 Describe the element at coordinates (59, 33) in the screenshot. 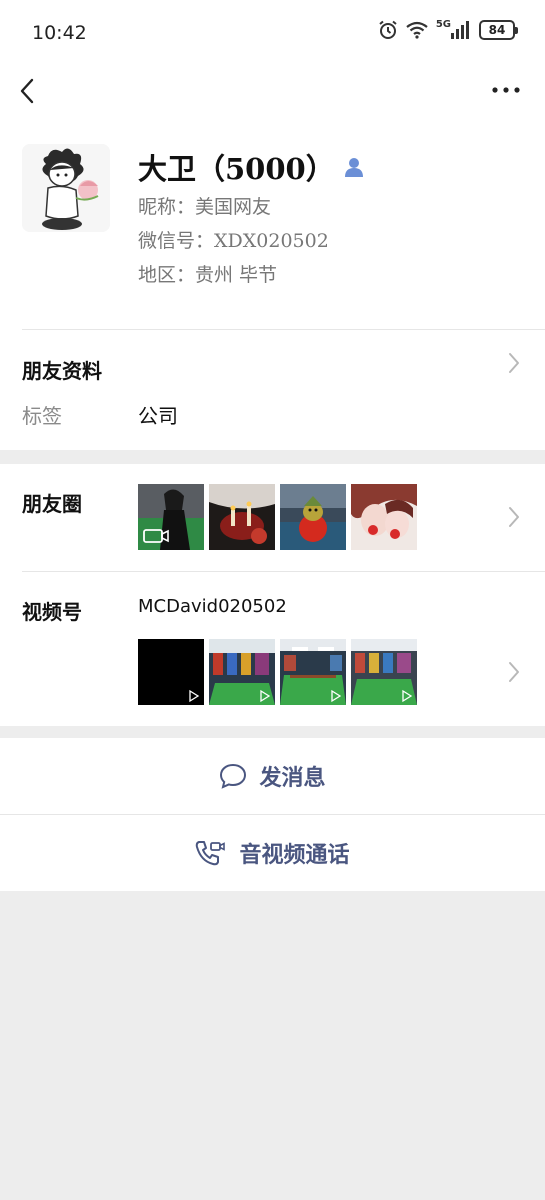

I see `status-time: 10:42` at that location.